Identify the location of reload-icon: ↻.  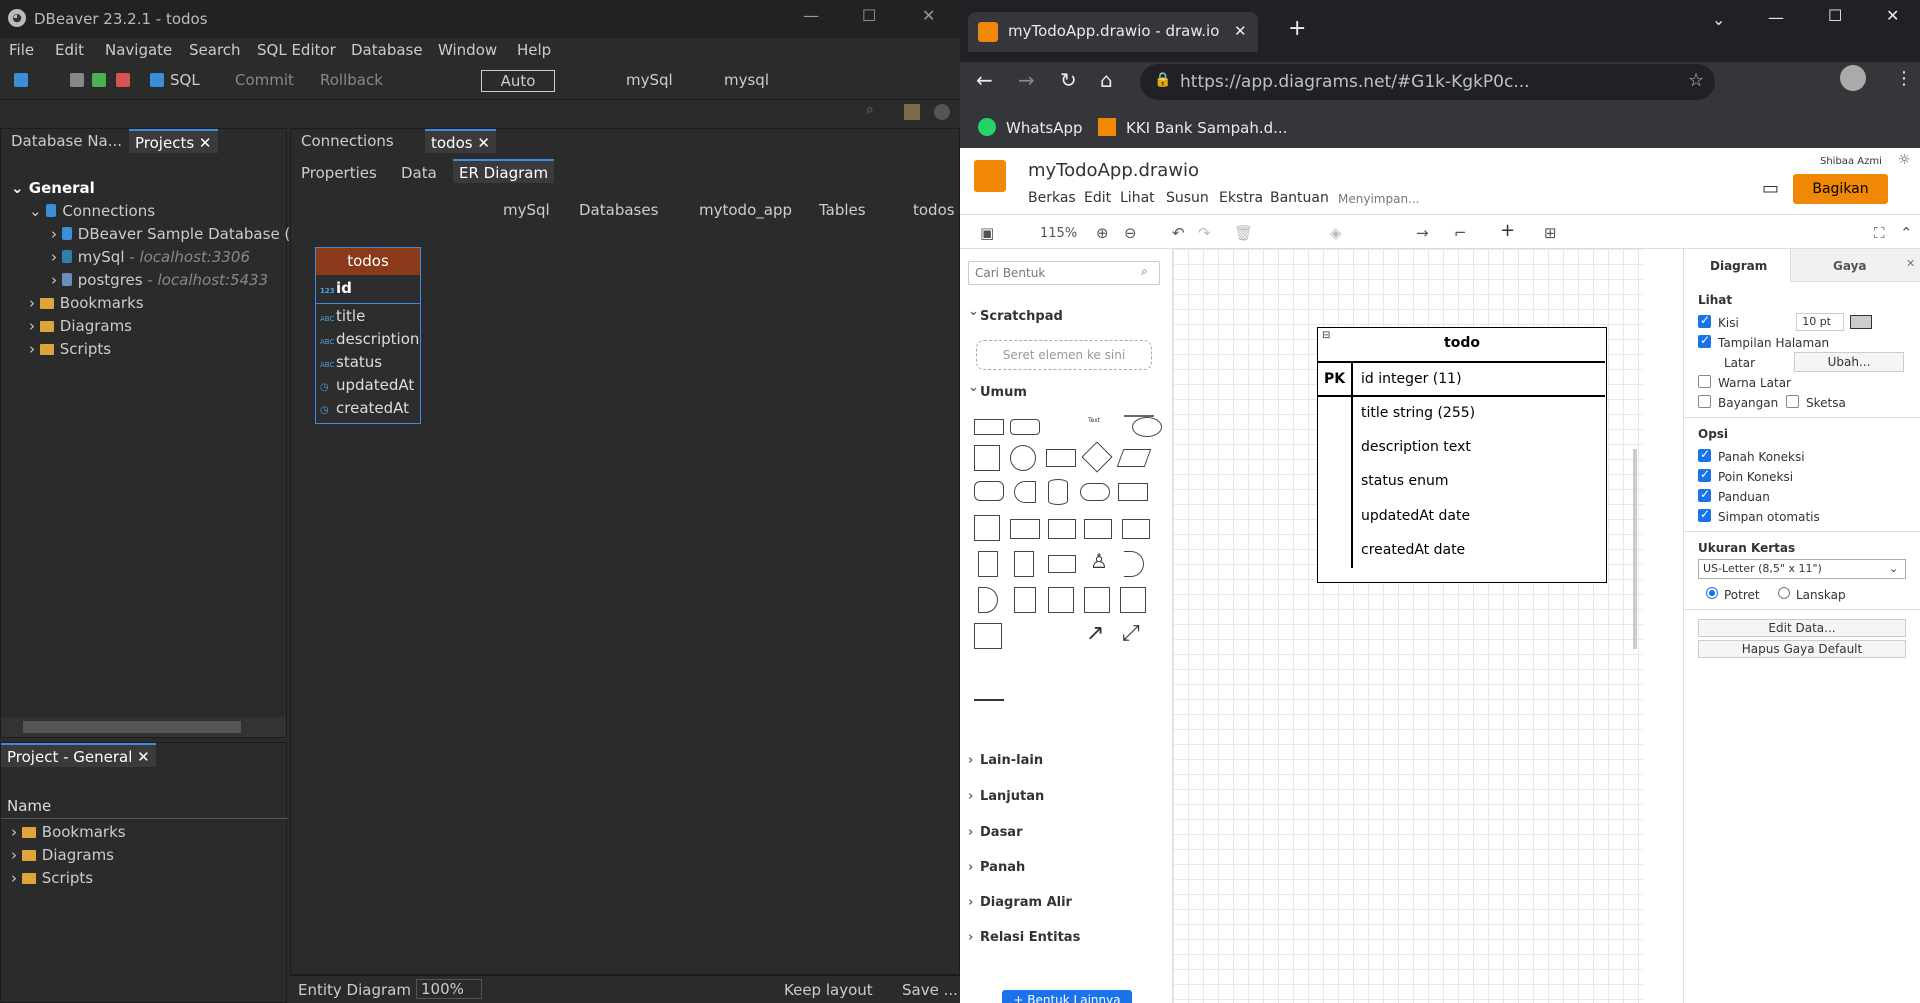
(1068, 80).